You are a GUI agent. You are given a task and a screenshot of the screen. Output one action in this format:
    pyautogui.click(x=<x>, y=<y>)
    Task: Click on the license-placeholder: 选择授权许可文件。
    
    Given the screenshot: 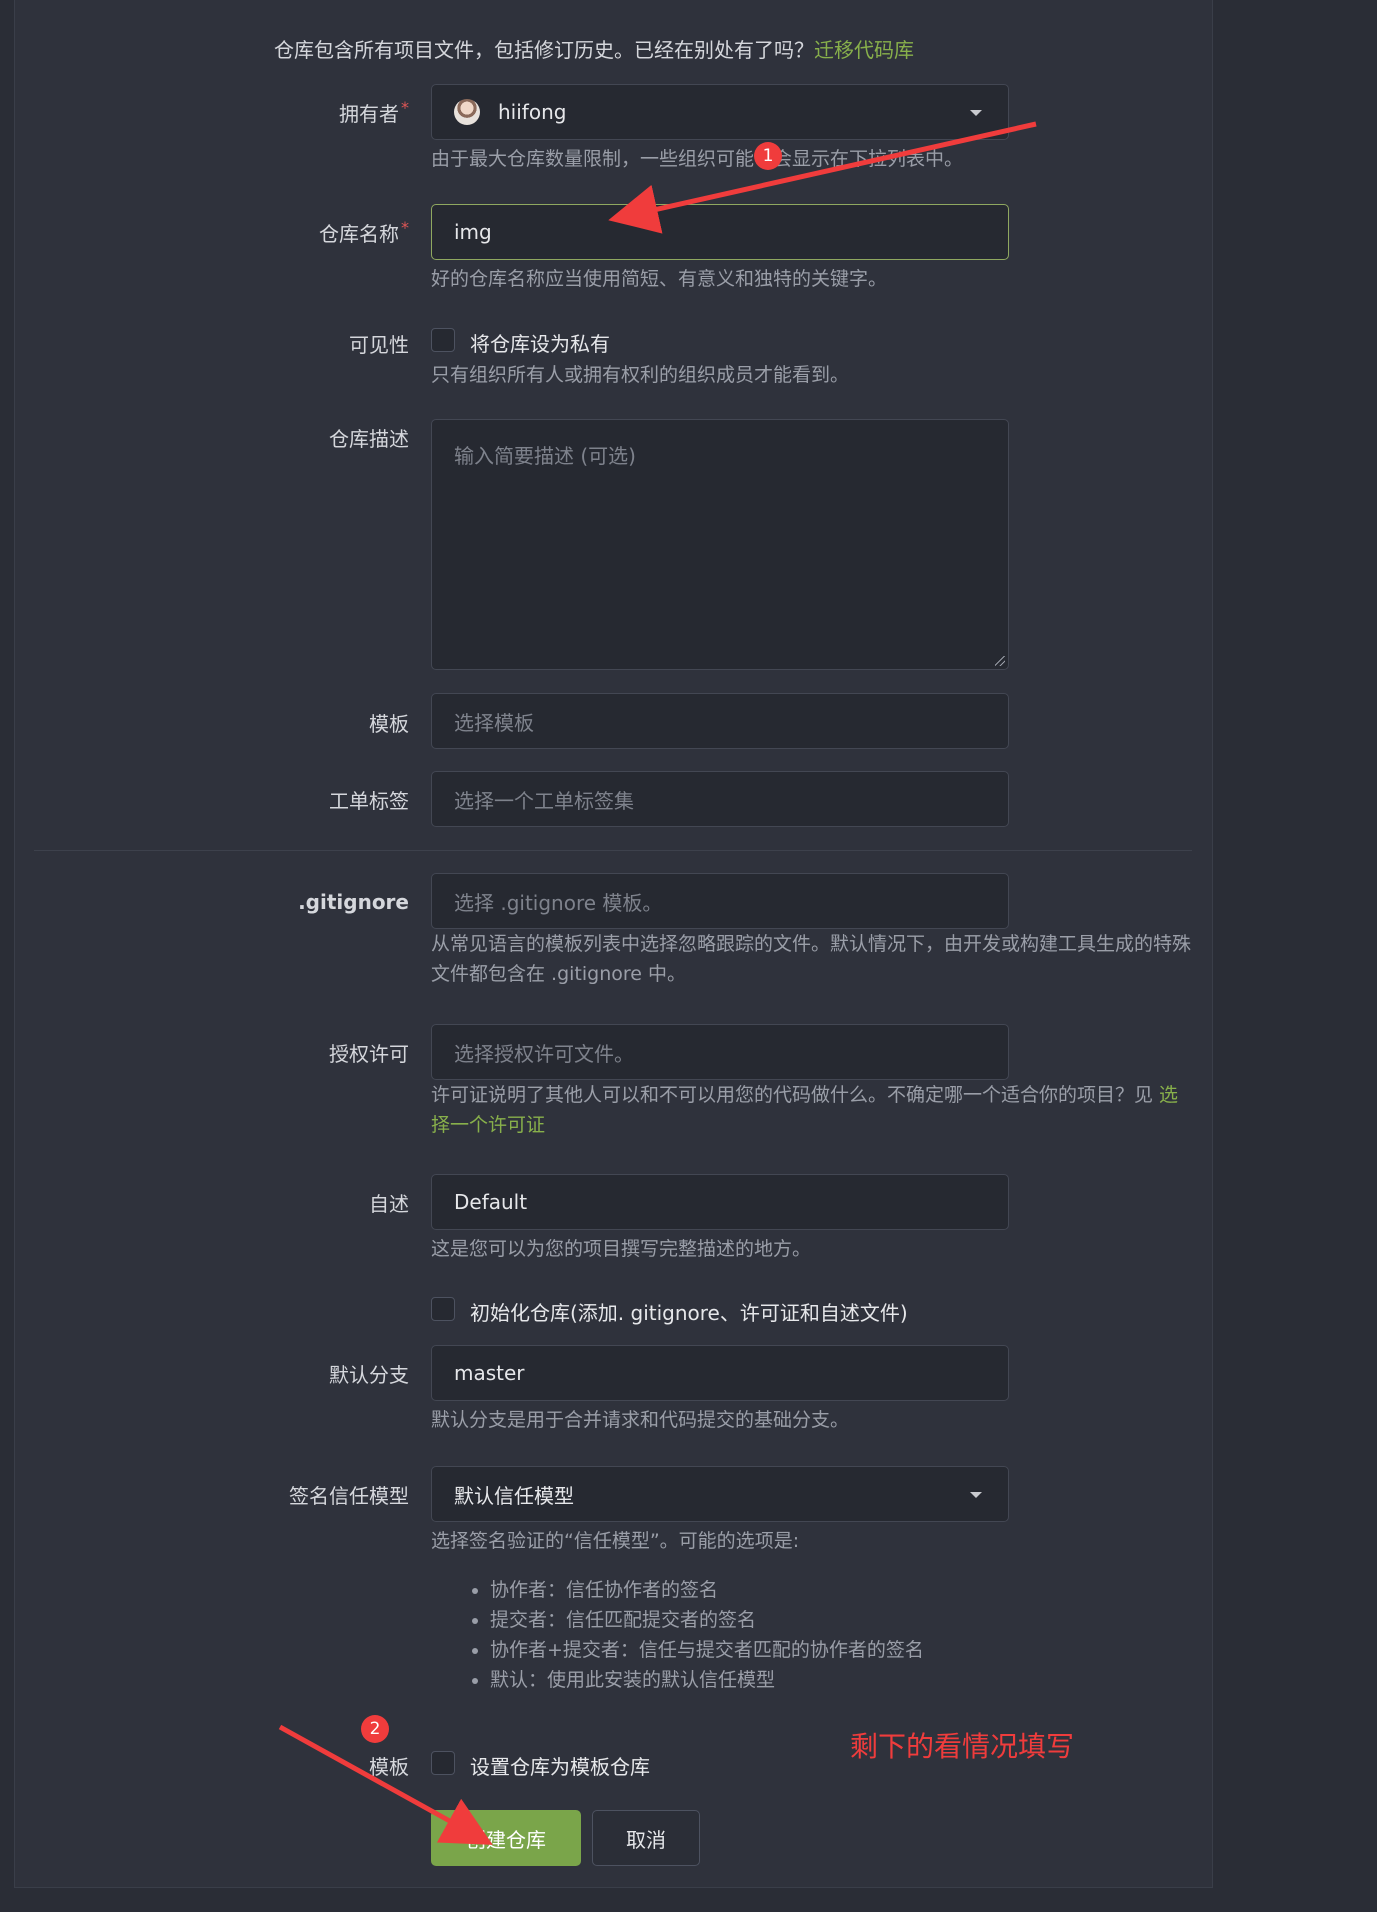 What is the action you would take?
    pyautogui.click(x=544, y=1053)
    